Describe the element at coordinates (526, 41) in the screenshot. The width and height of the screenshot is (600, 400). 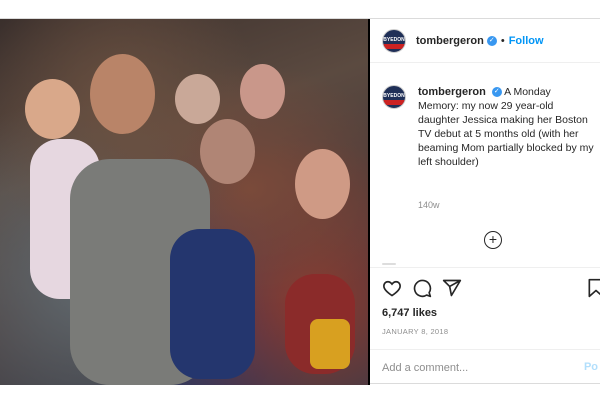
I see `follow-button: Follow` at that location.